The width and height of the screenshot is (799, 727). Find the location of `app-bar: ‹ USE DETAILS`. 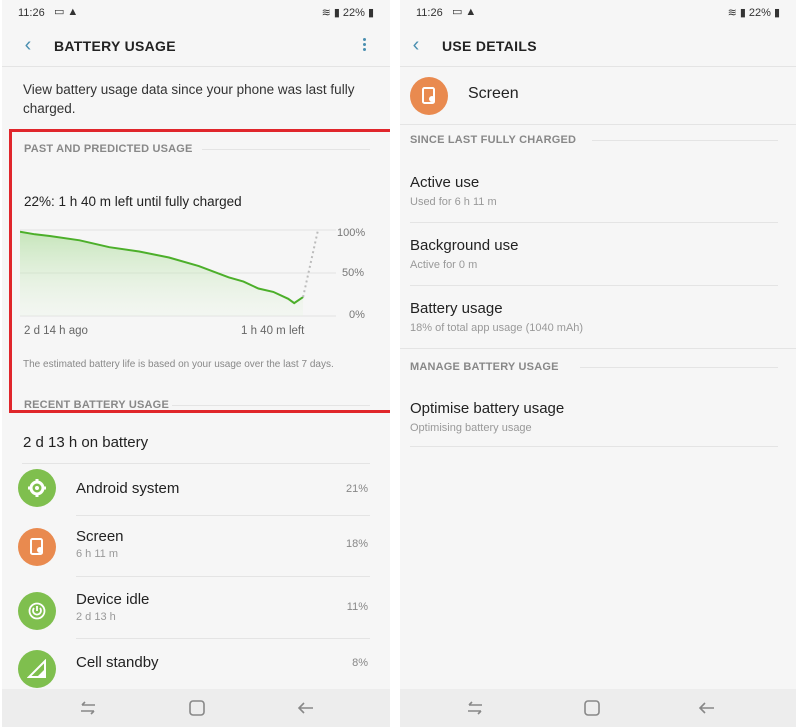

app-bar: ‹ USE DETAILS is located at coordinates (598, 46).